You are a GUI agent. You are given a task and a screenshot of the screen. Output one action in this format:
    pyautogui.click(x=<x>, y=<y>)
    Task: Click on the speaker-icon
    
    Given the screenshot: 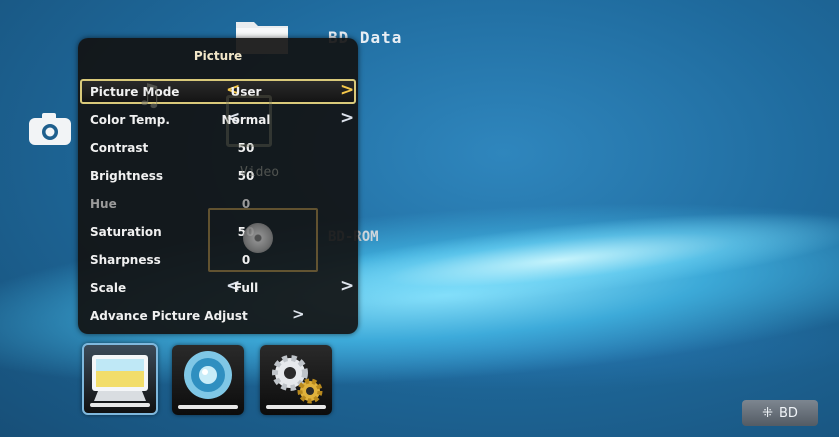 What is the action you would take?
    pyautogui.click(x=208, y=375)
    